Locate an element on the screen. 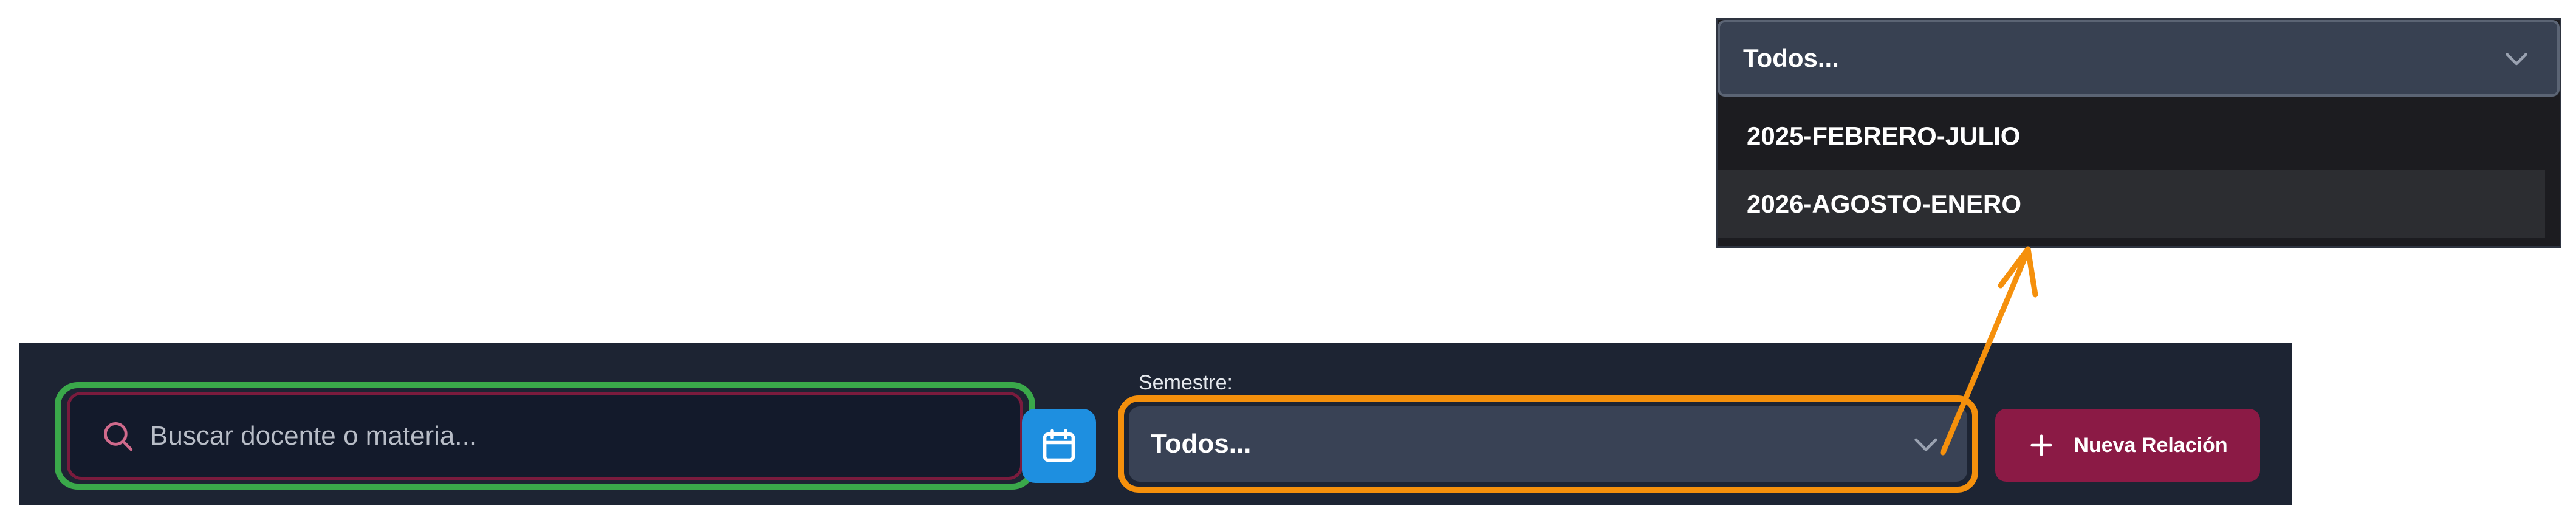 Image resolution: width=2576 pixels, height=523 pixels. calendar-icon is located at coordinates (1059, 446).